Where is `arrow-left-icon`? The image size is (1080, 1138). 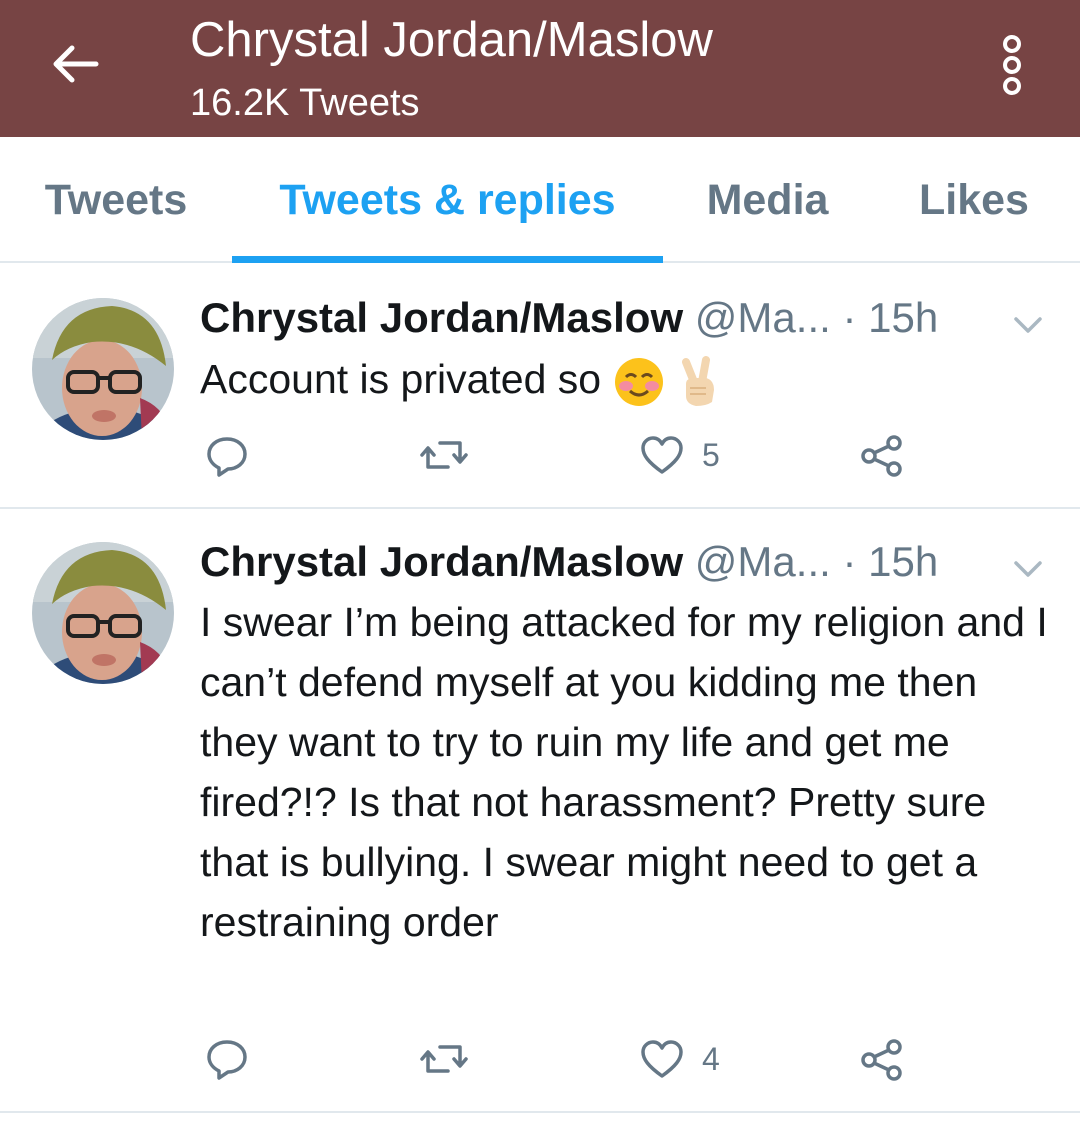 arrow-left-icon is located at coordinates (76, 64).